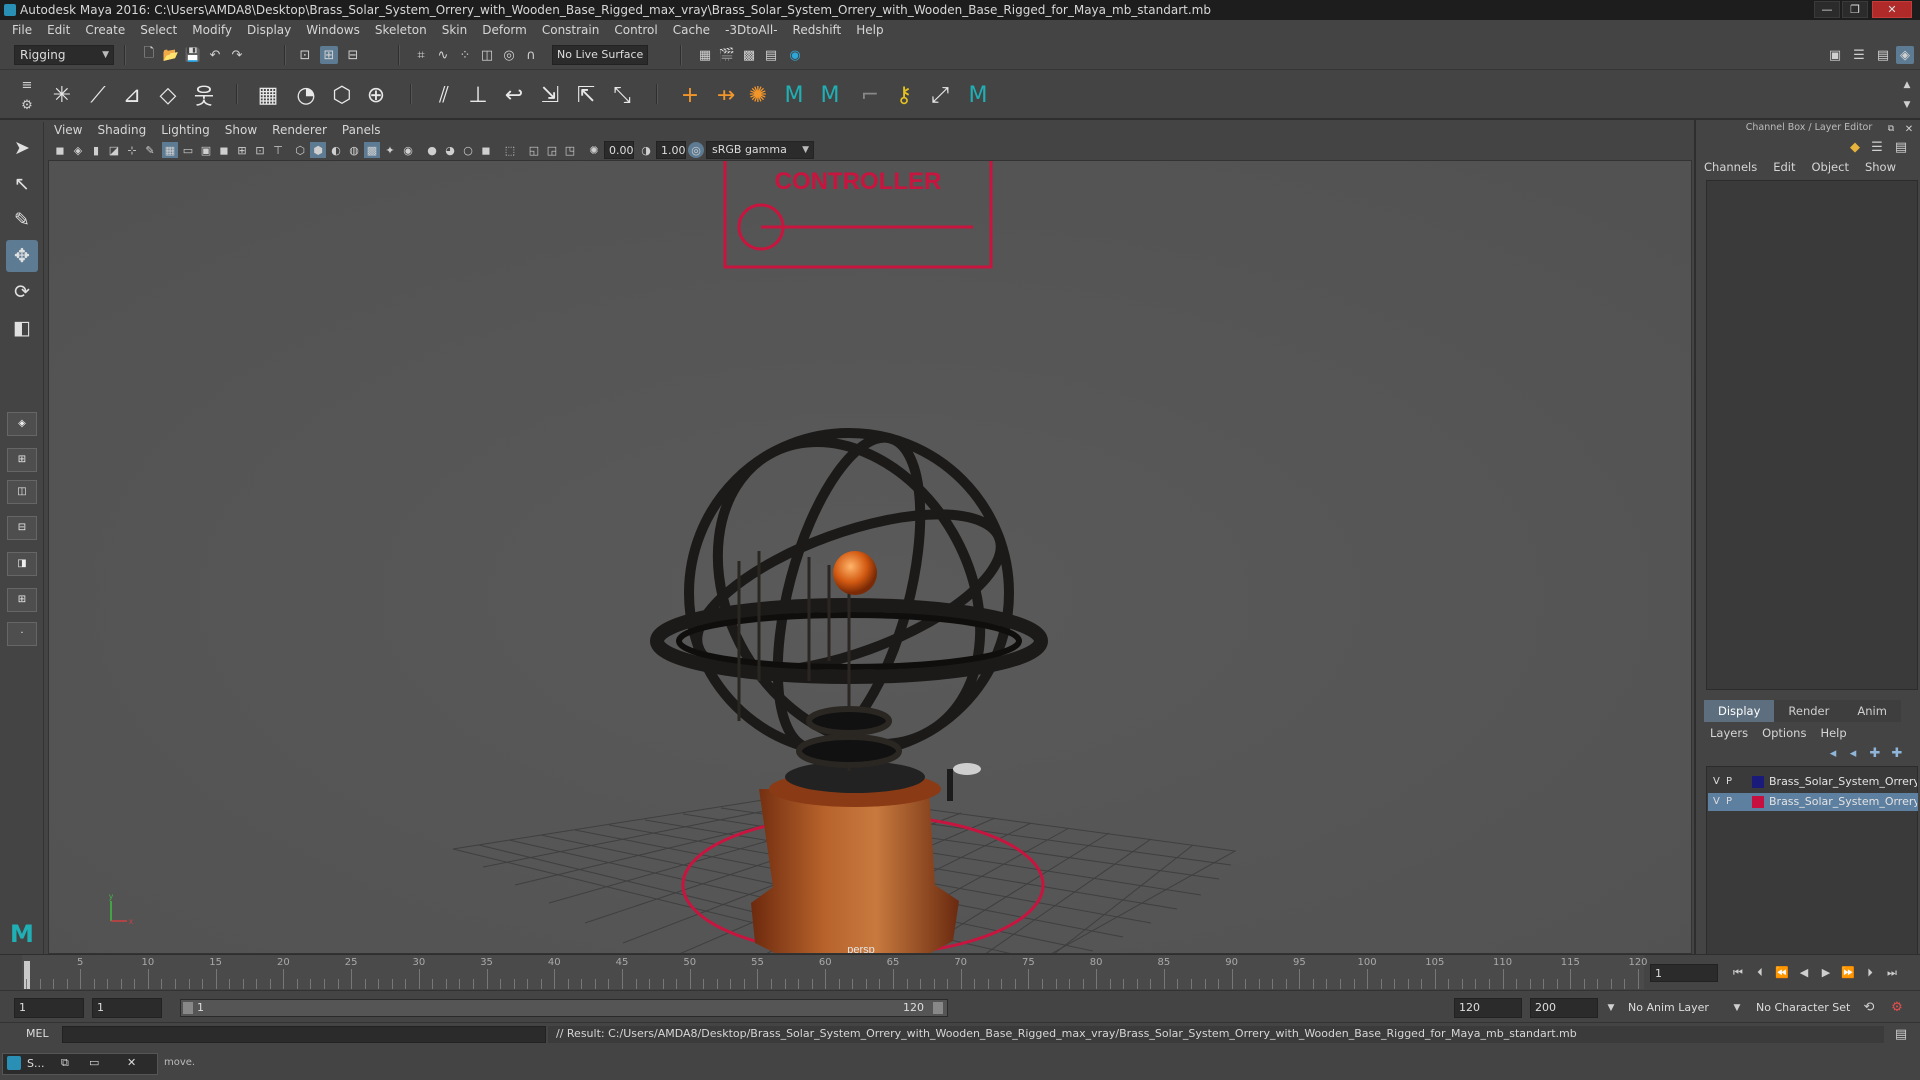 The height and width of the screenshot is (1080, 1920). I want to click on gate-mask-icon: ◼, so click(224, 150).